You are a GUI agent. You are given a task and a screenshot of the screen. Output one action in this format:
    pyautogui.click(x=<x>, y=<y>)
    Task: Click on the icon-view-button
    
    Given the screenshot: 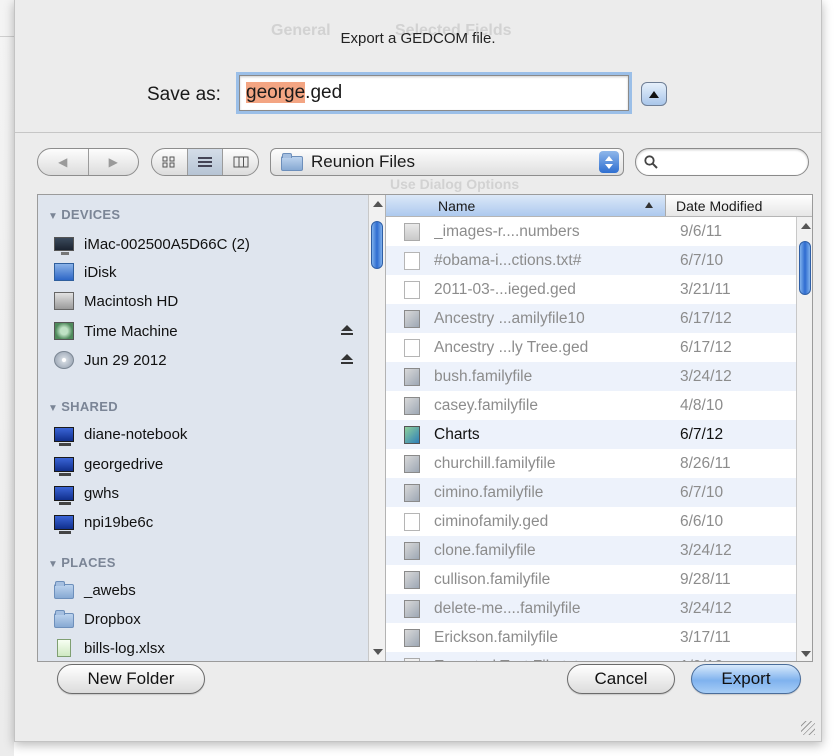 What is the action you would take?
    pyautogui.click(x=170, y=162)
    